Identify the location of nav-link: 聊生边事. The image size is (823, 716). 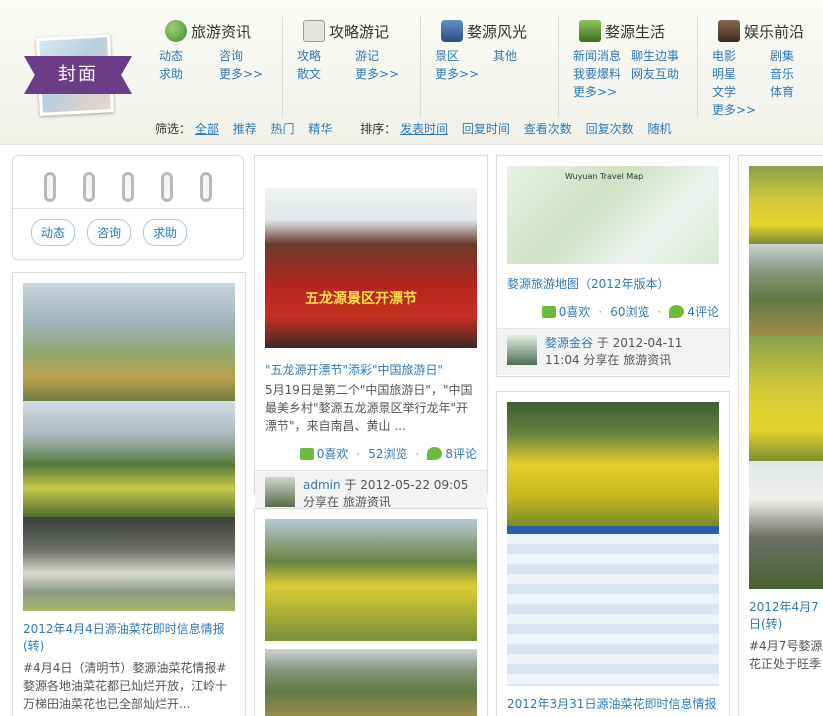
(660, 56).